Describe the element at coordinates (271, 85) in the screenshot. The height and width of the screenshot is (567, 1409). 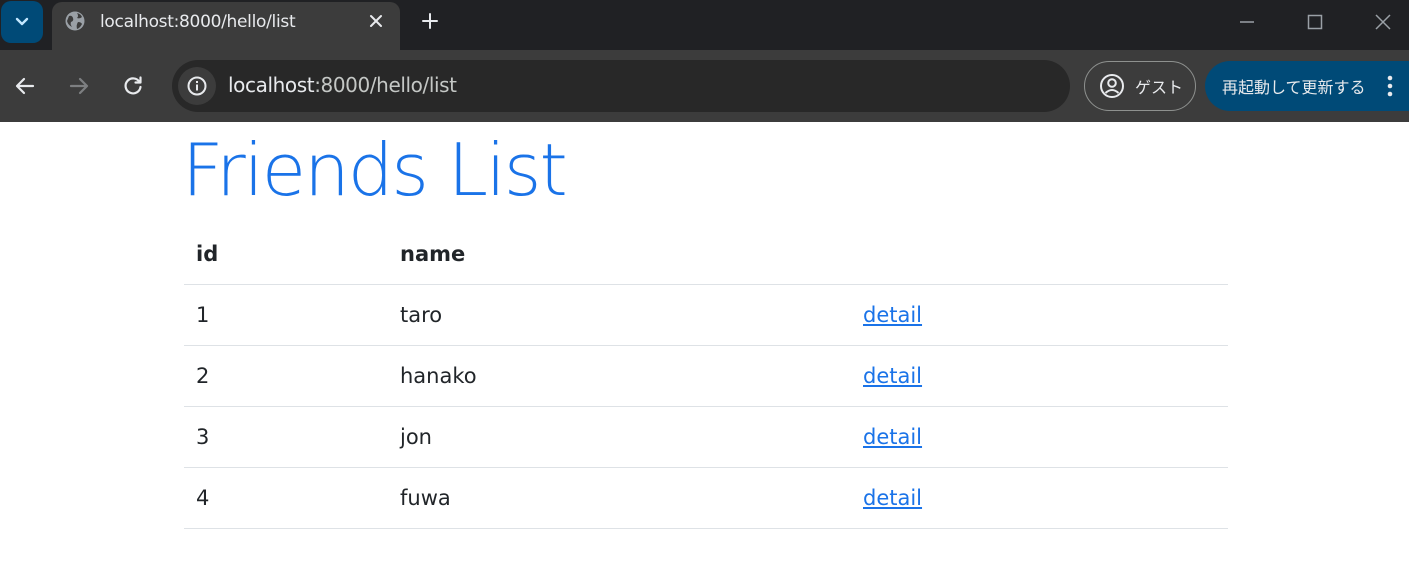
I see `url-host: localhost` at that location.